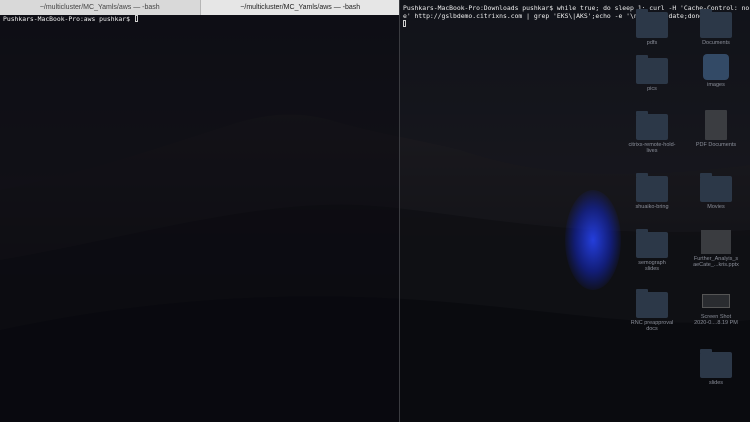 Image resolution: width=750 pixels, height=422 pixels. Describe the element at coordinates (716, 301) in the screenshot. I see `screenshot-icon` at that location.